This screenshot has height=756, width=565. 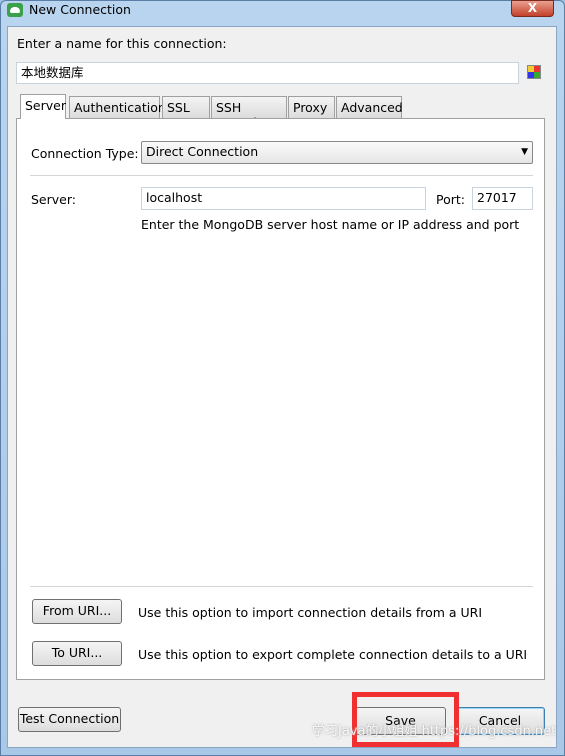 I want to click on connection-type-label: Connection Type:, so click(x=85, y=153).